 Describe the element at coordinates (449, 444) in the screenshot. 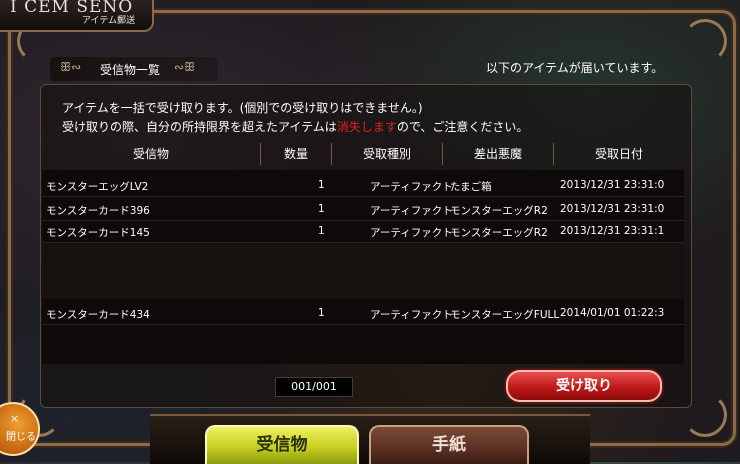

I see `tab-letter: 手紙` at that location.